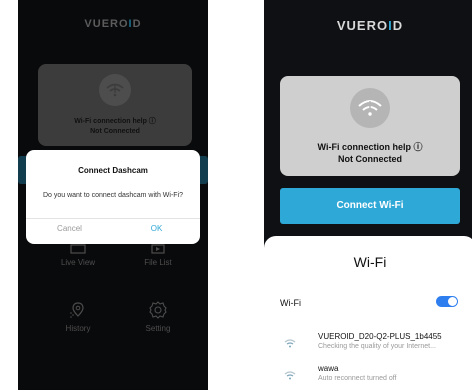  What do you see at coordinates (69, 228) in the screenshot?
I see `cancel-button: Cancel` at bounding box center [69, 228].